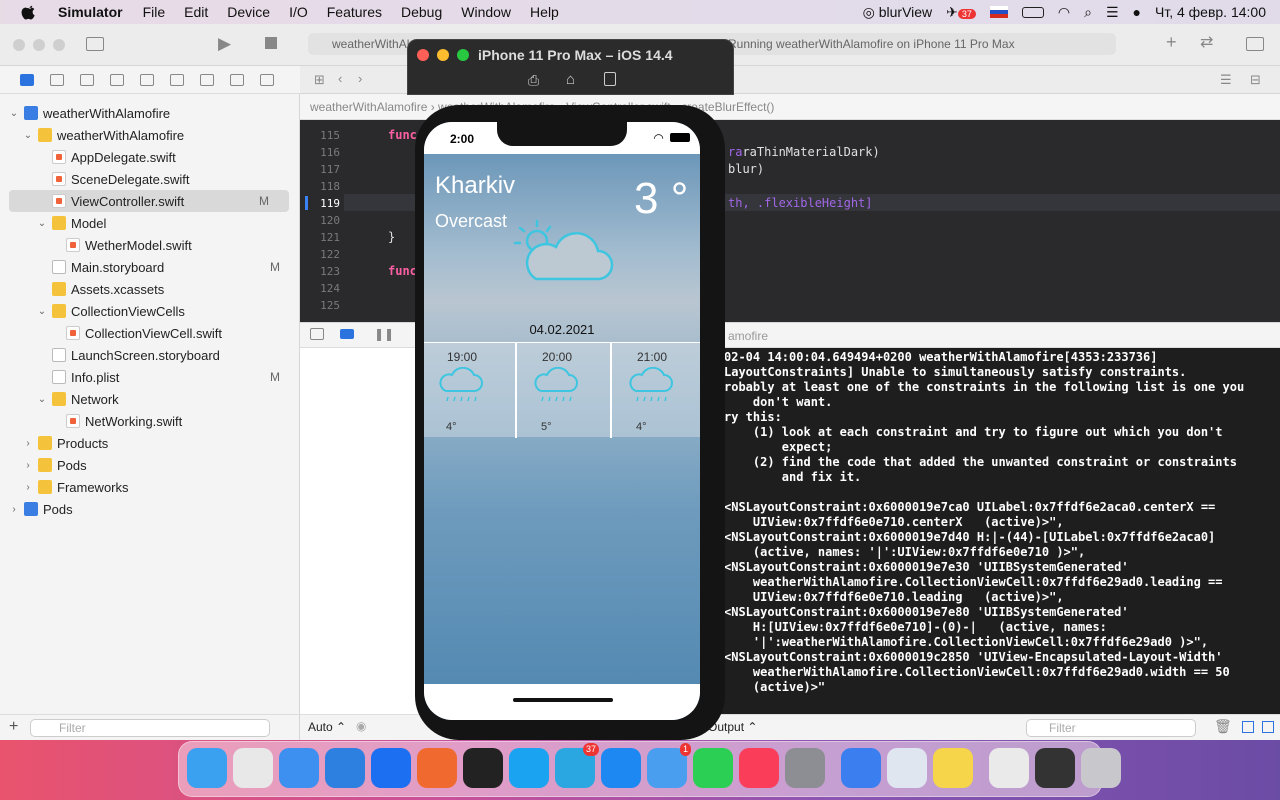 This screenshot has height=800, width=1280. I want to click on code-review-icon: ⇄, so click(1206, 42).